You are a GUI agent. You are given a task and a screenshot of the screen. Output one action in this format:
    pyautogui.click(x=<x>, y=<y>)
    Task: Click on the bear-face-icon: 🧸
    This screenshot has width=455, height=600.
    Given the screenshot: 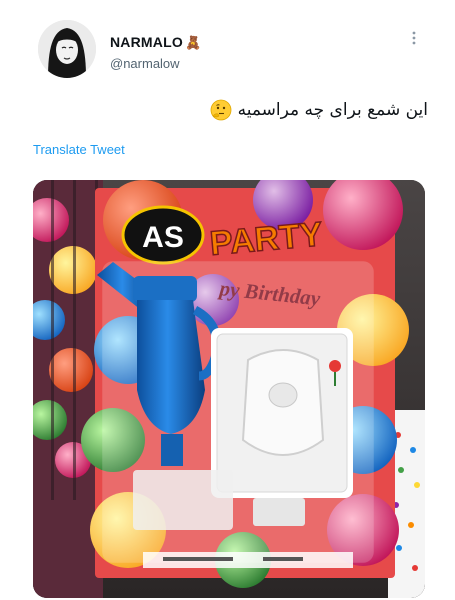 What is the action you would take?
    pyautogui.click(x=193, y=42)
    